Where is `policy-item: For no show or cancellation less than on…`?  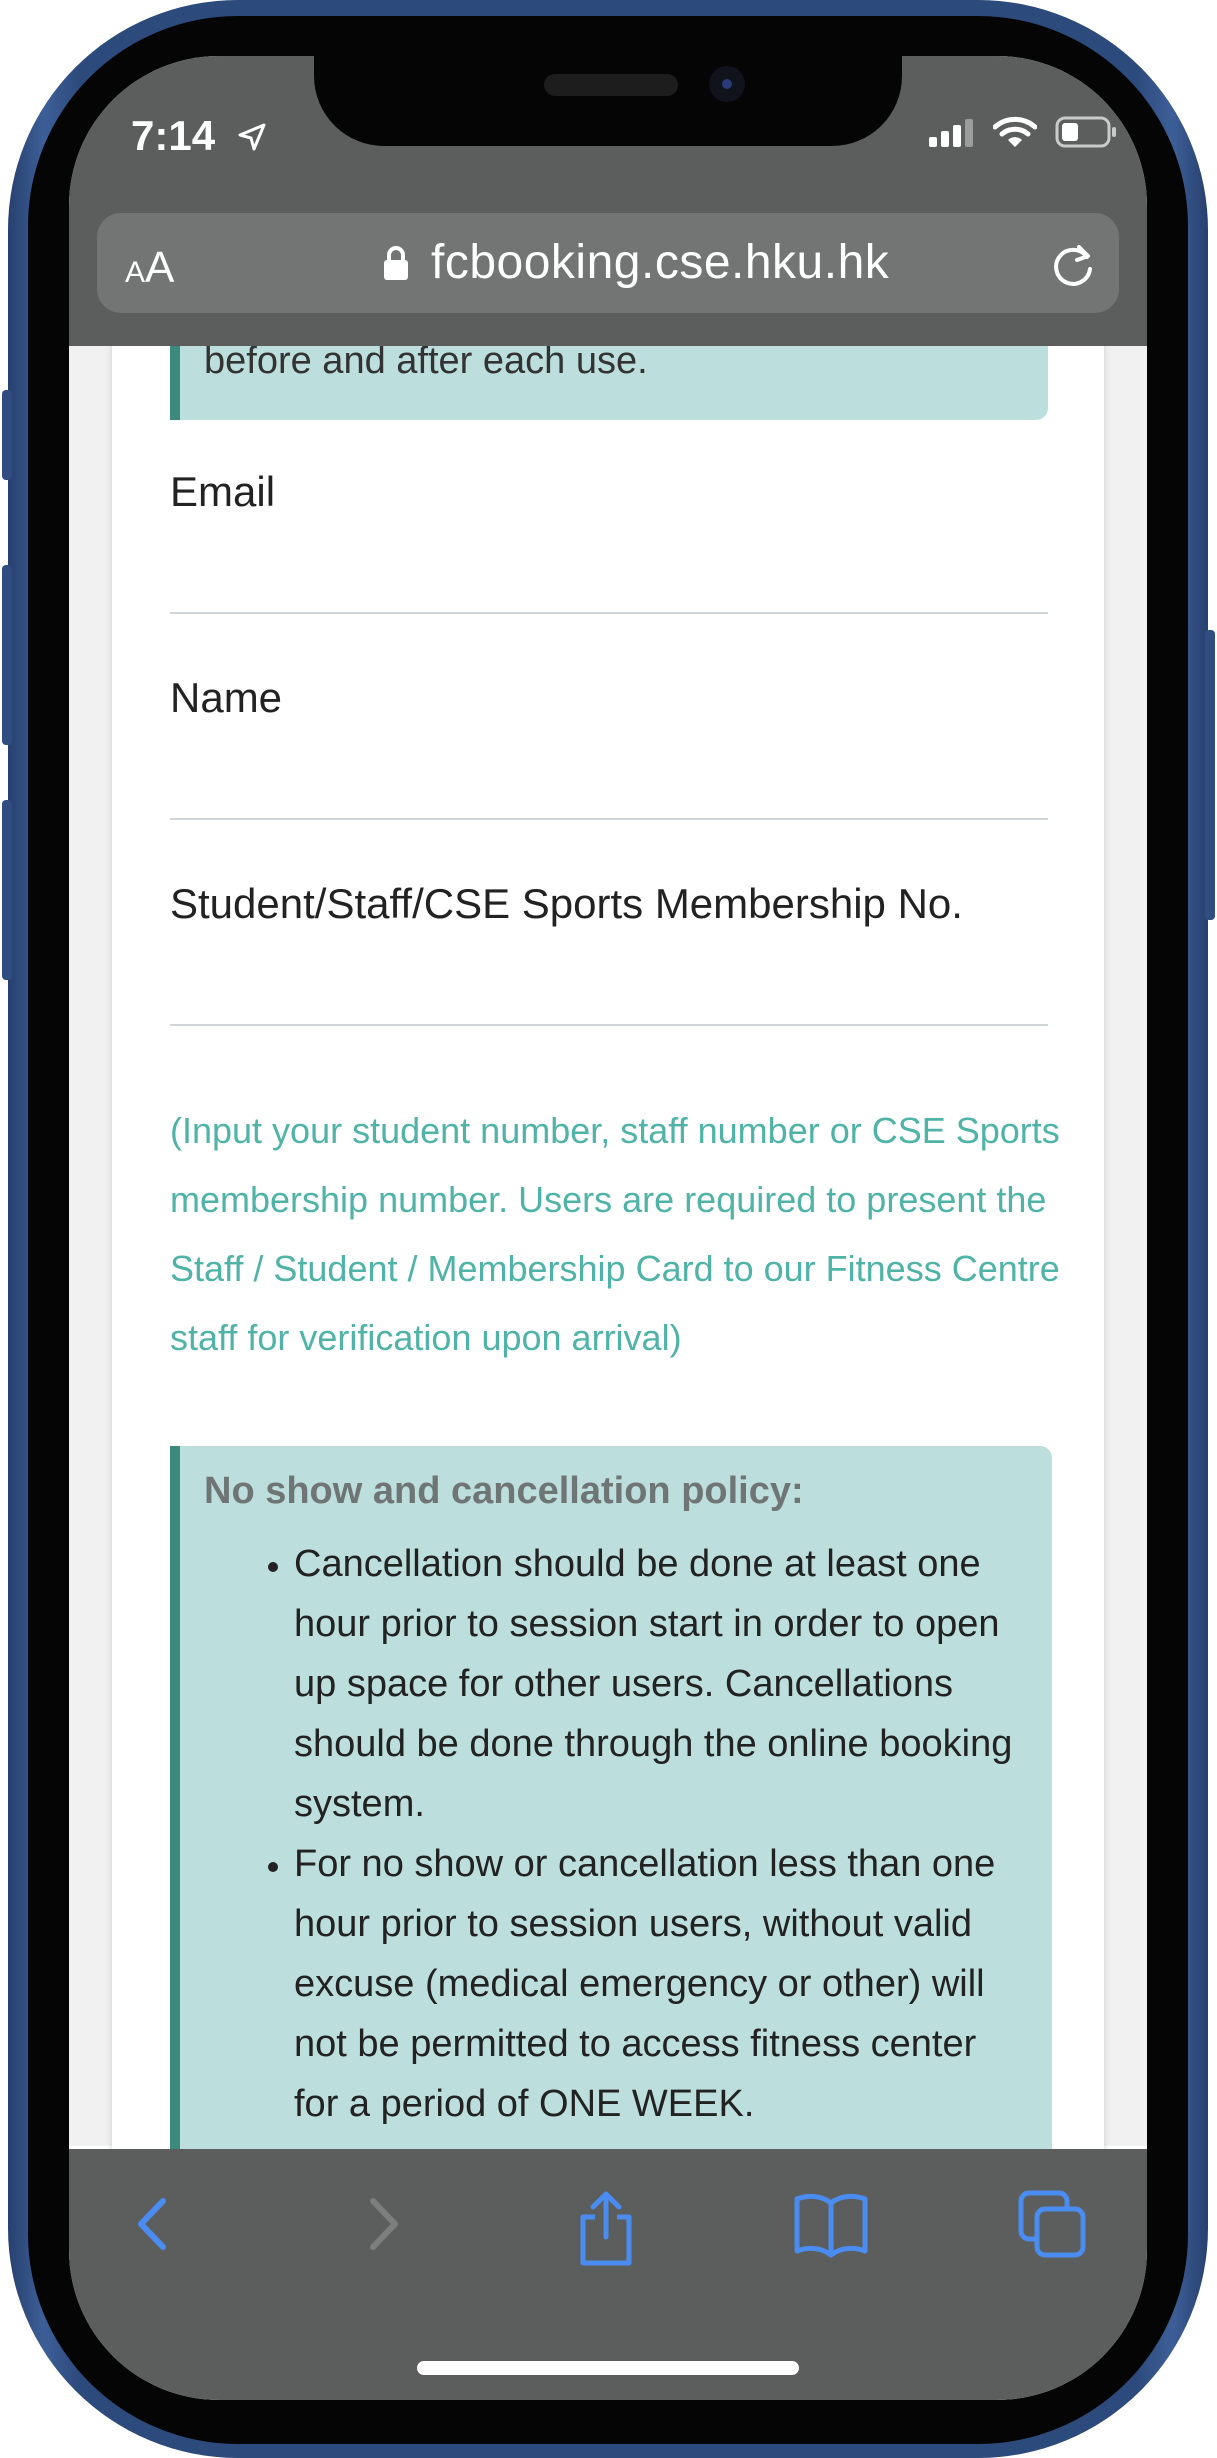 policy-item: For no show or cancellation less than on… is located at coordinates (654, 1984).